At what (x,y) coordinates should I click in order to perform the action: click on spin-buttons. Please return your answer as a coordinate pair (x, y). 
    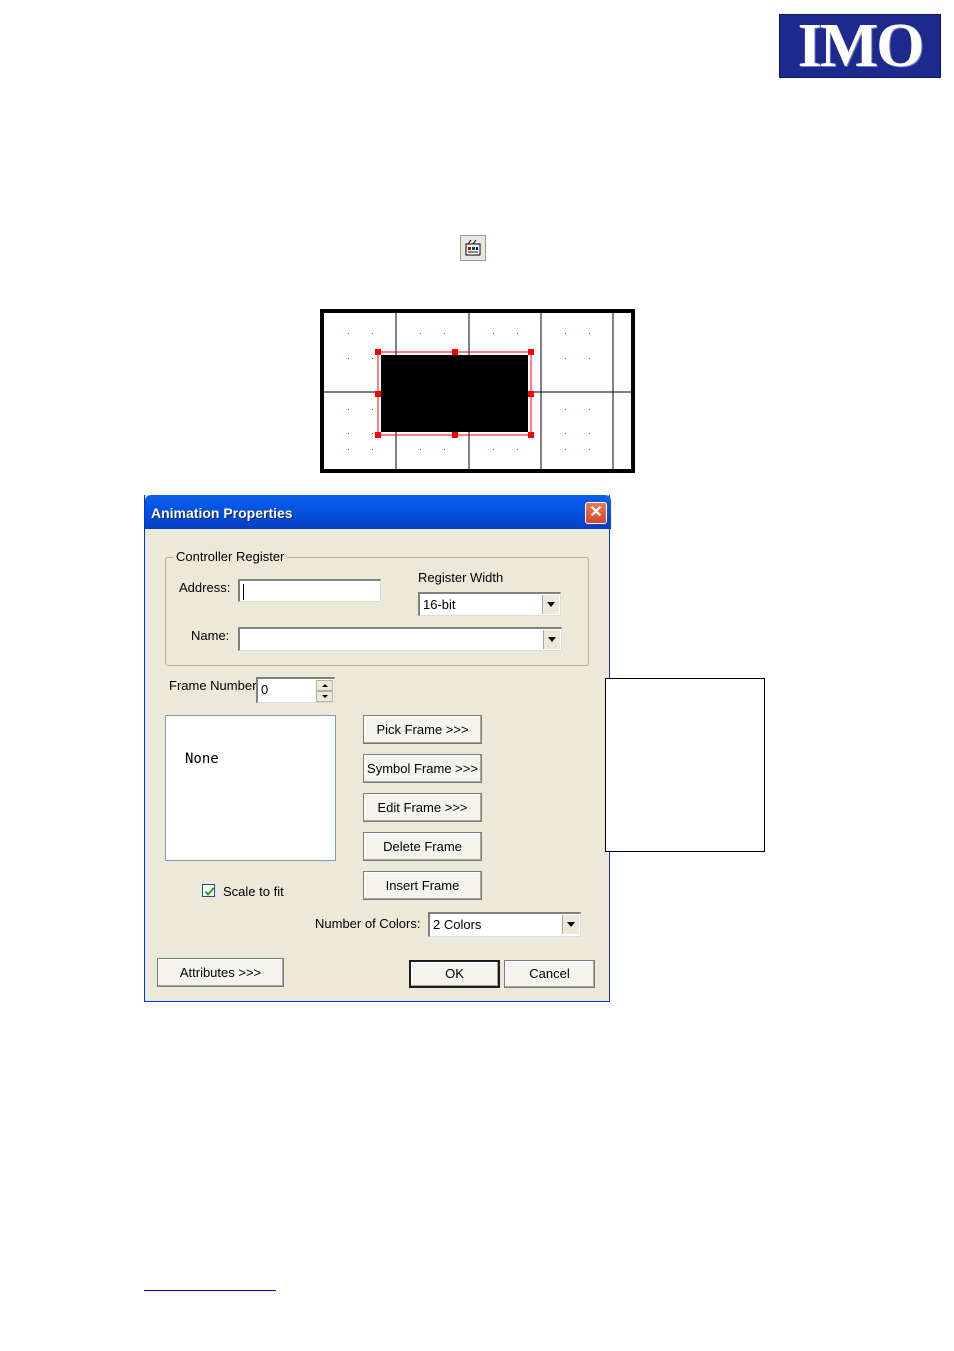
    Looking at the image, I should click on (324, 691).